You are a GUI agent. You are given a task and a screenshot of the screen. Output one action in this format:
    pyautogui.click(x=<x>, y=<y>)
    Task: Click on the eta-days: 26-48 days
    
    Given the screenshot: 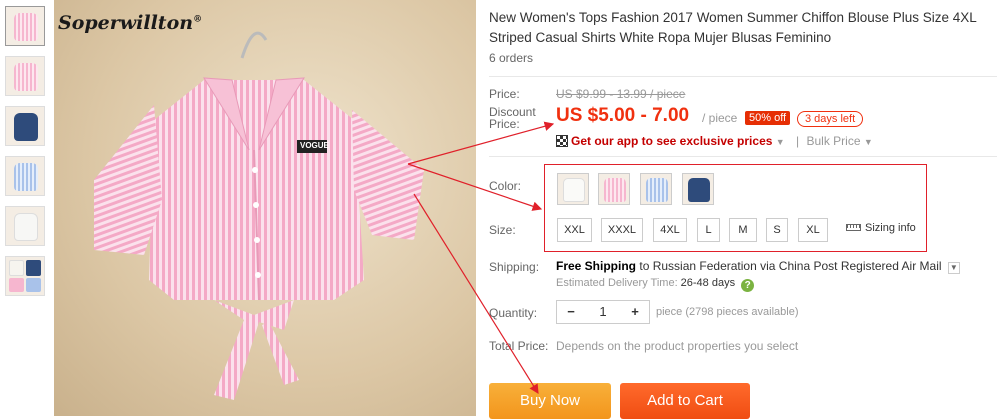 What is the action you would take?
    pyautogui.click(x=708, y=283)
    